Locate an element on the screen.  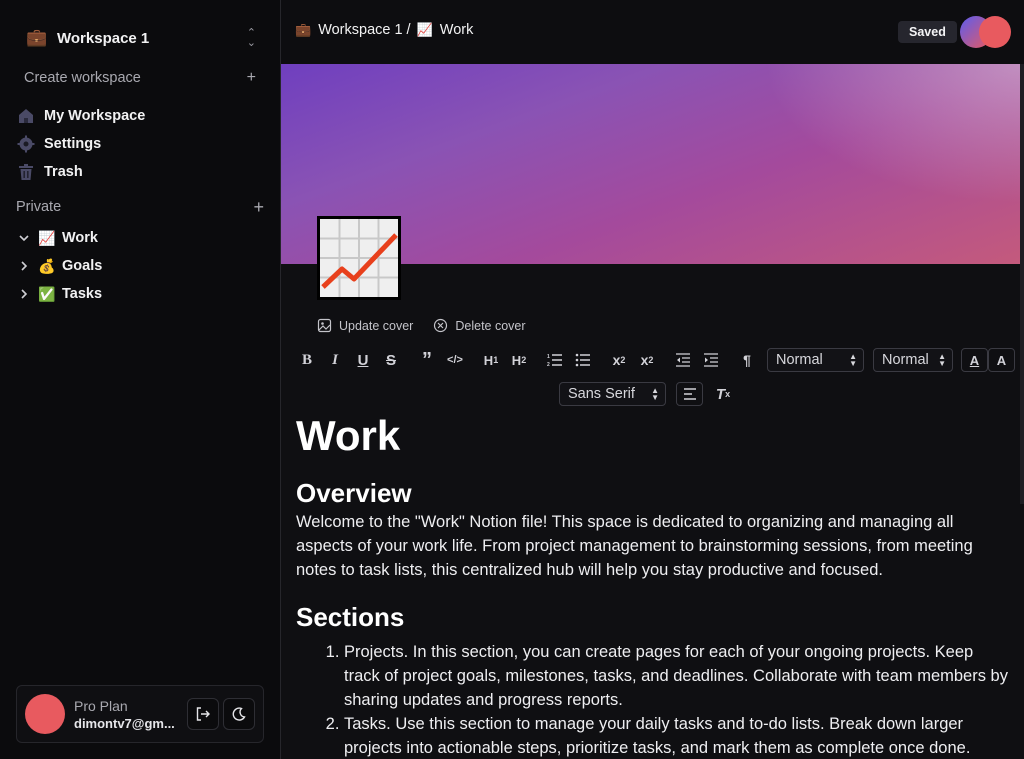
plus-icon: + is located at coordinates (251, 77).